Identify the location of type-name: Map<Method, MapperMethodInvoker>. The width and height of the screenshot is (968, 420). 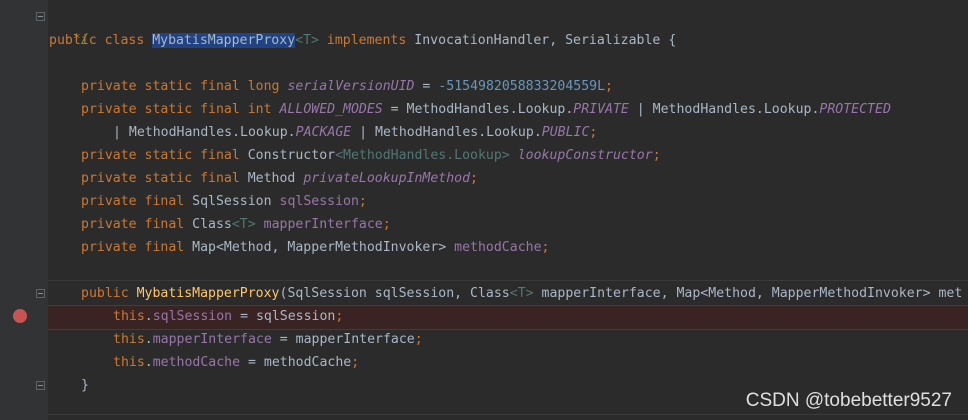
(323, 247).